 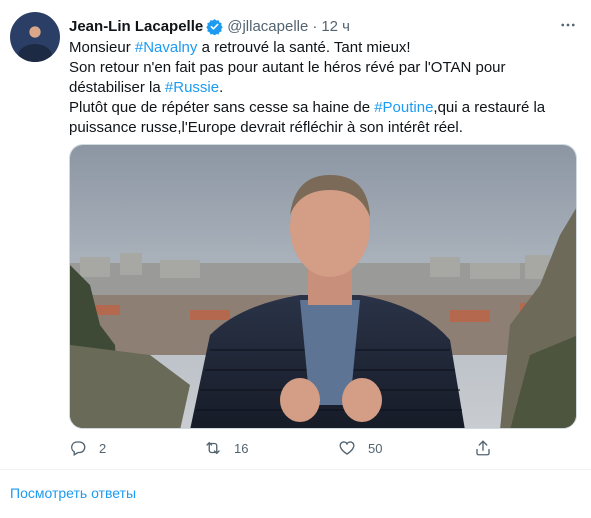 I want to click on like-count: 50, so click(x=375, y=448).